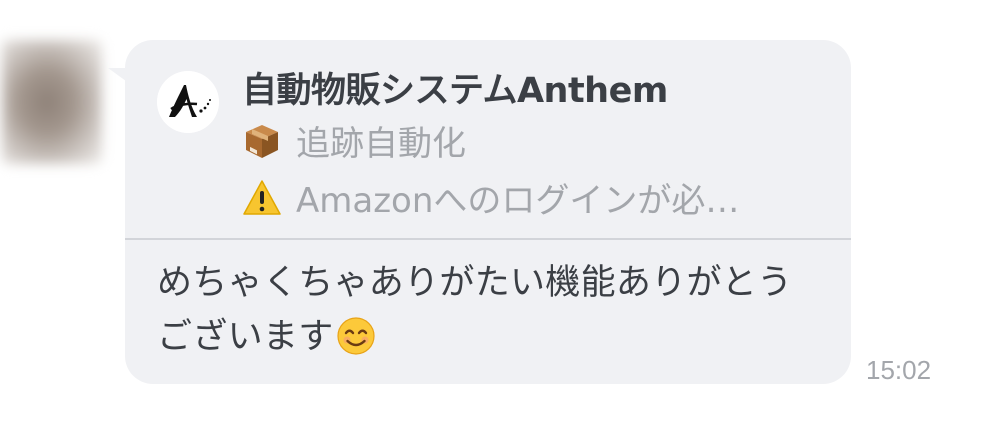  I want to click on message-body: めちゃくちゃありがたい機能ありがとうございます, so click(475, 310).